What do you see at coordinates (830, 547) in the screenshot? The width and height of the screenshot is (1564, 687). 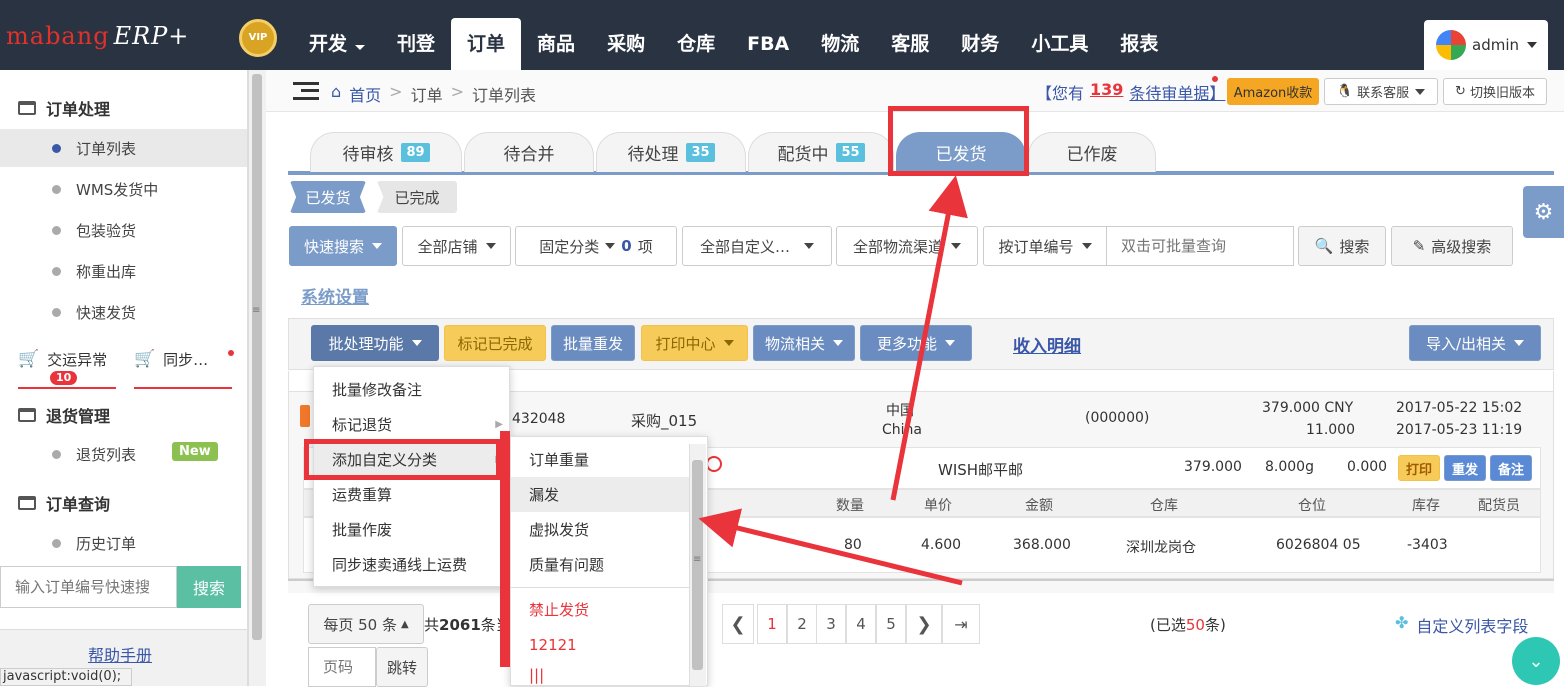 I see `arrow-to-submenu` at bounding box center [830, 547].